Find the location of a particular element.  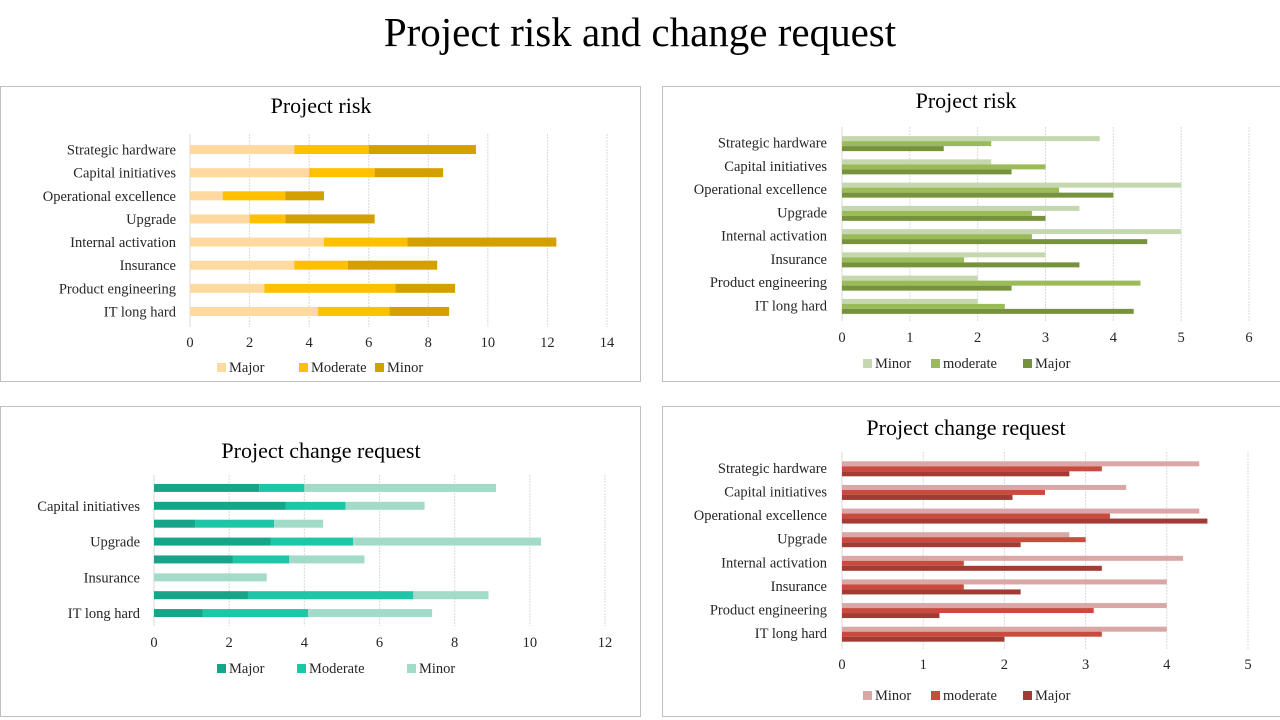

bar-moderate-capital-initiatives is located at coordinates (944, 167).